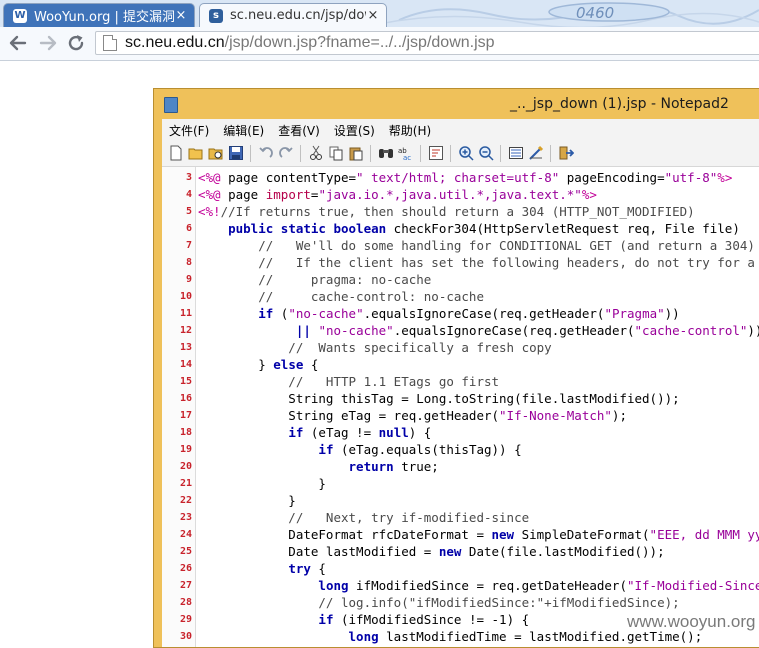 The width and height of the screenshot is (759, 648). I want to click on redo-icon, so click(286, 153).